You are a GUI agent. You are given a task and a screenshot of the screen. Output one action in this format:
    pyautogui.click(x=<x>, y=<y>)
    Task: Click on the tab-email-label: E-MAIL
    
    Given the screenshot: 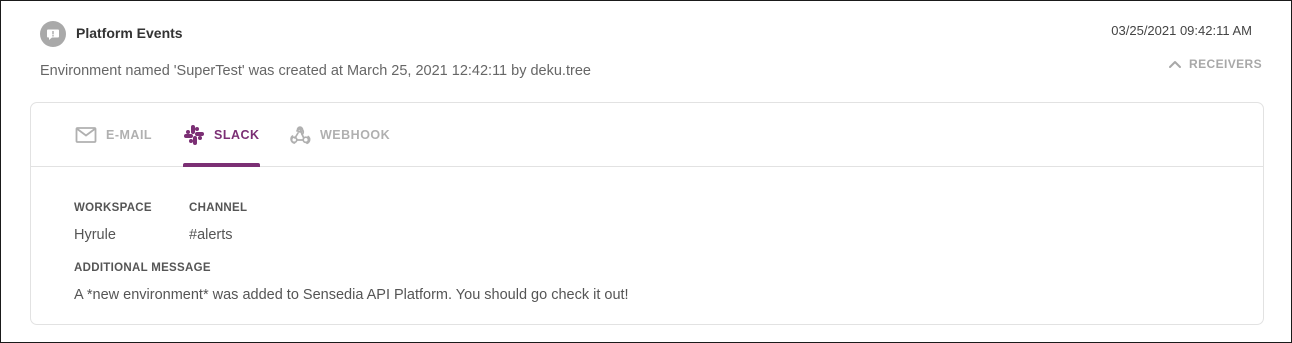 What is the action you would take?
    pyautogui.click(x=129, y=134)
    